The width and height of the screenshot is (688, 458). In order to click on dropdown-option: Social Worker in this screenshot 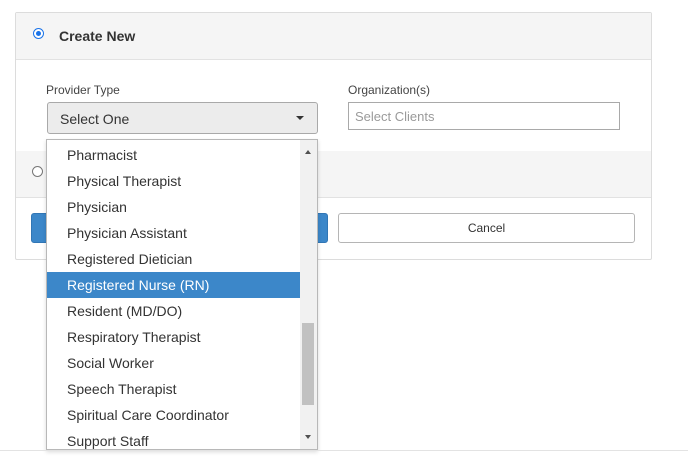, I will do `click(173, 363)`.